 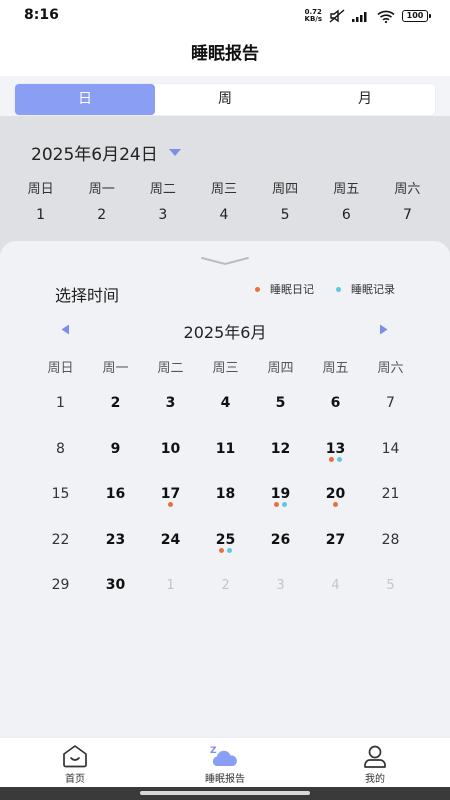 I want to click on nav-sleep-report: Z z 睡眠报告, so click(x=225, y=762).